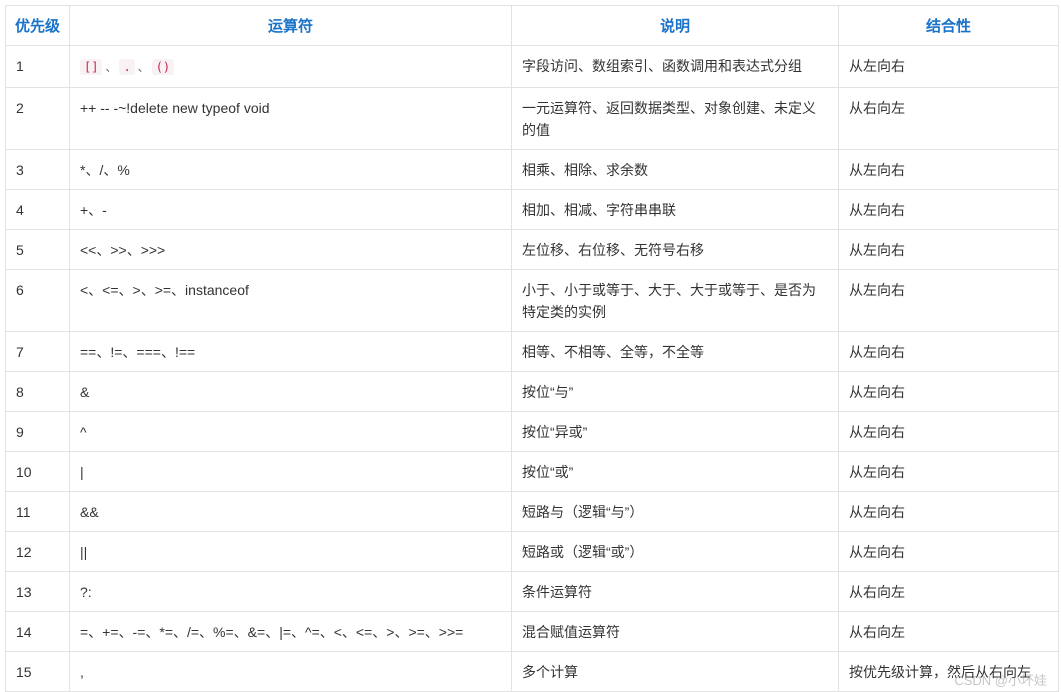 The height and width of the screenshot is (692, 1061). Describe the element at coordinates (37, 551) in the screenshot. I see `cell-priority: 12` at that location.